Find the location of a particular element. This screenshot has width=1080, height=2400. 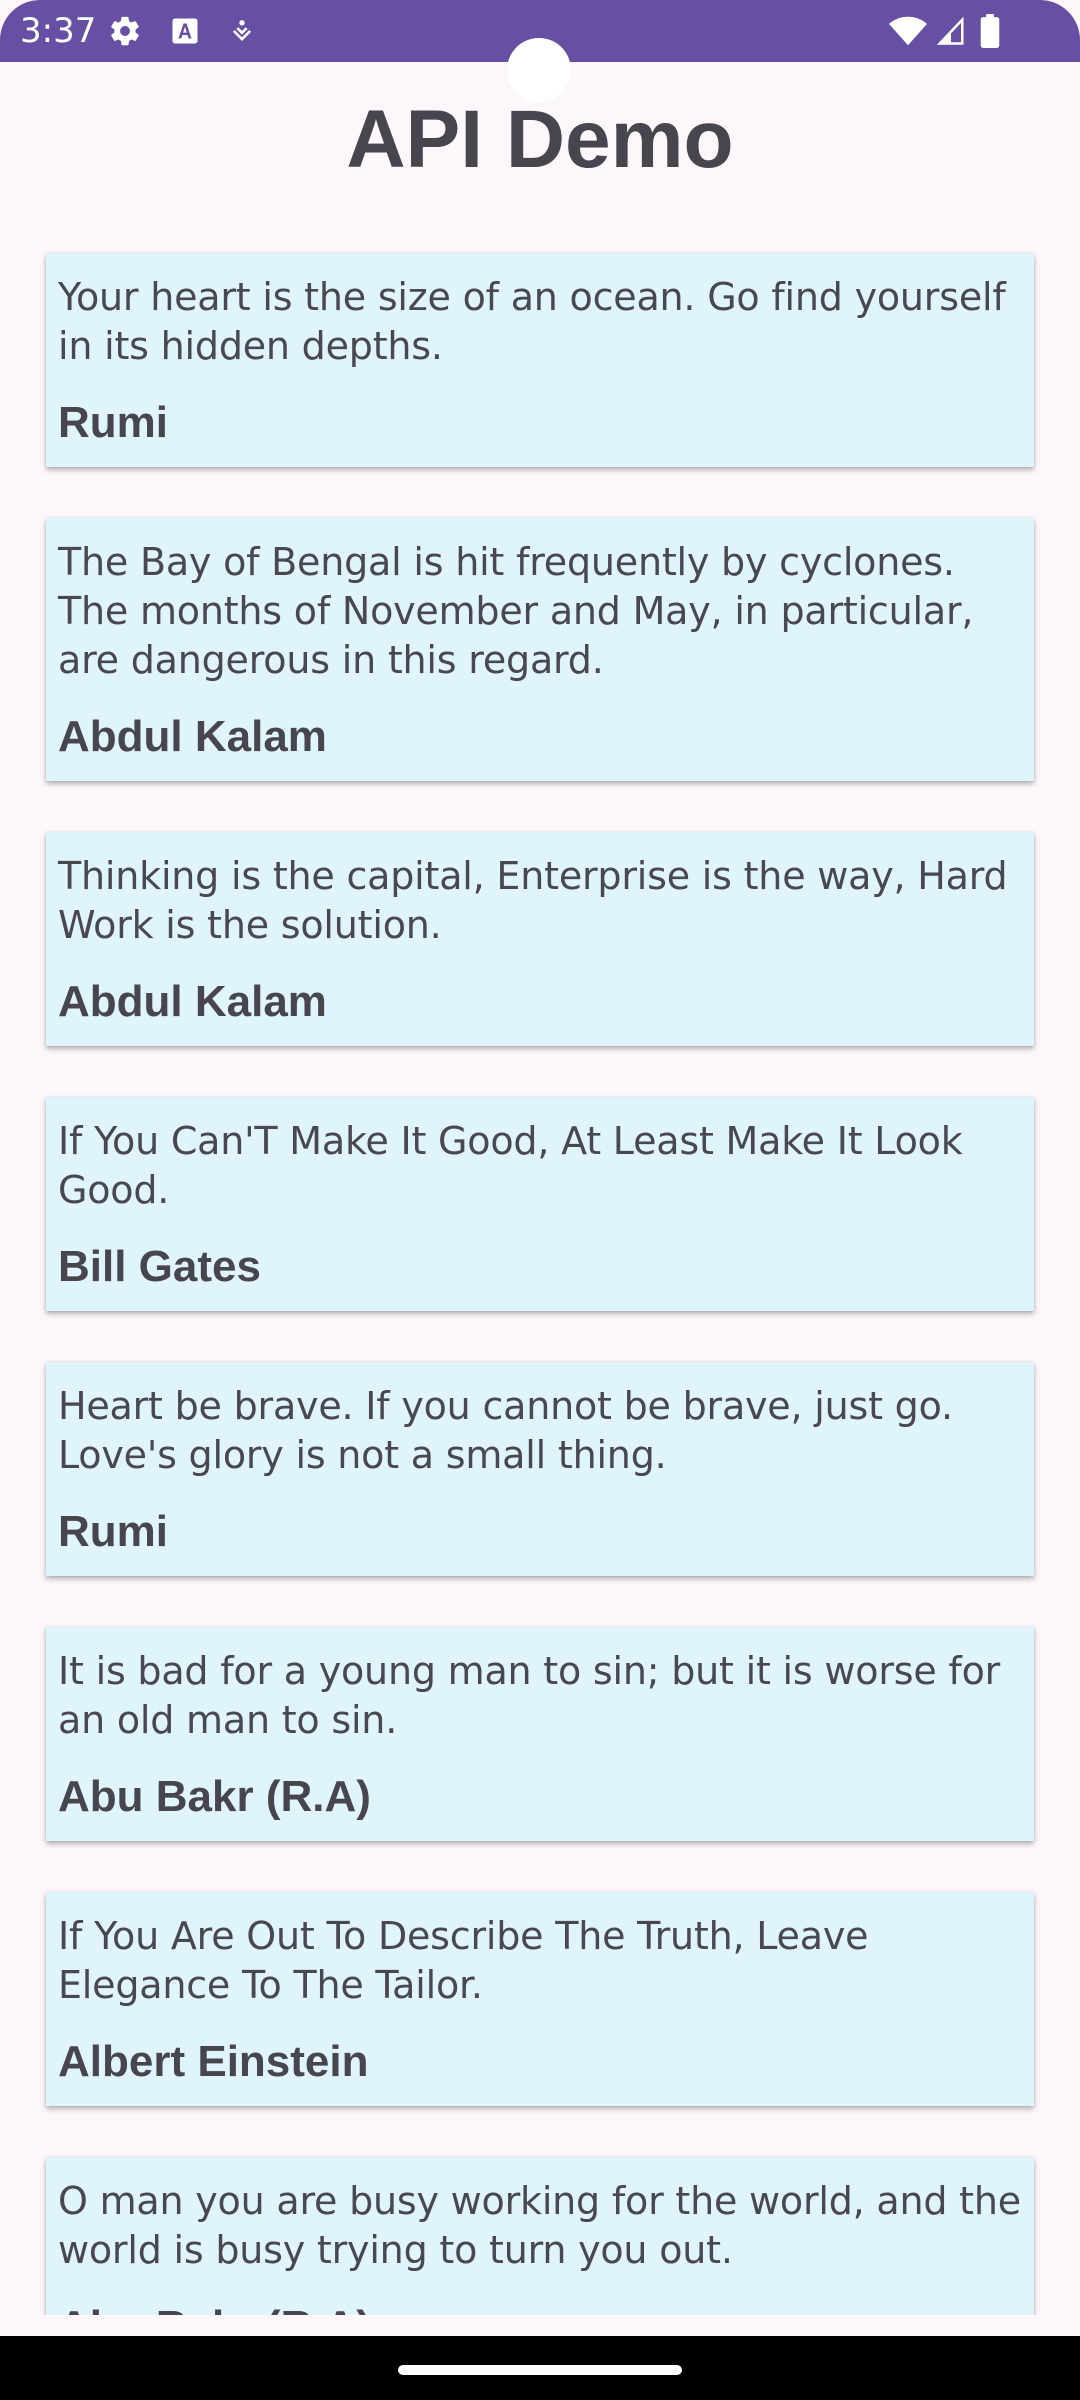

font-a-icon is located at coordinates (185, 31).